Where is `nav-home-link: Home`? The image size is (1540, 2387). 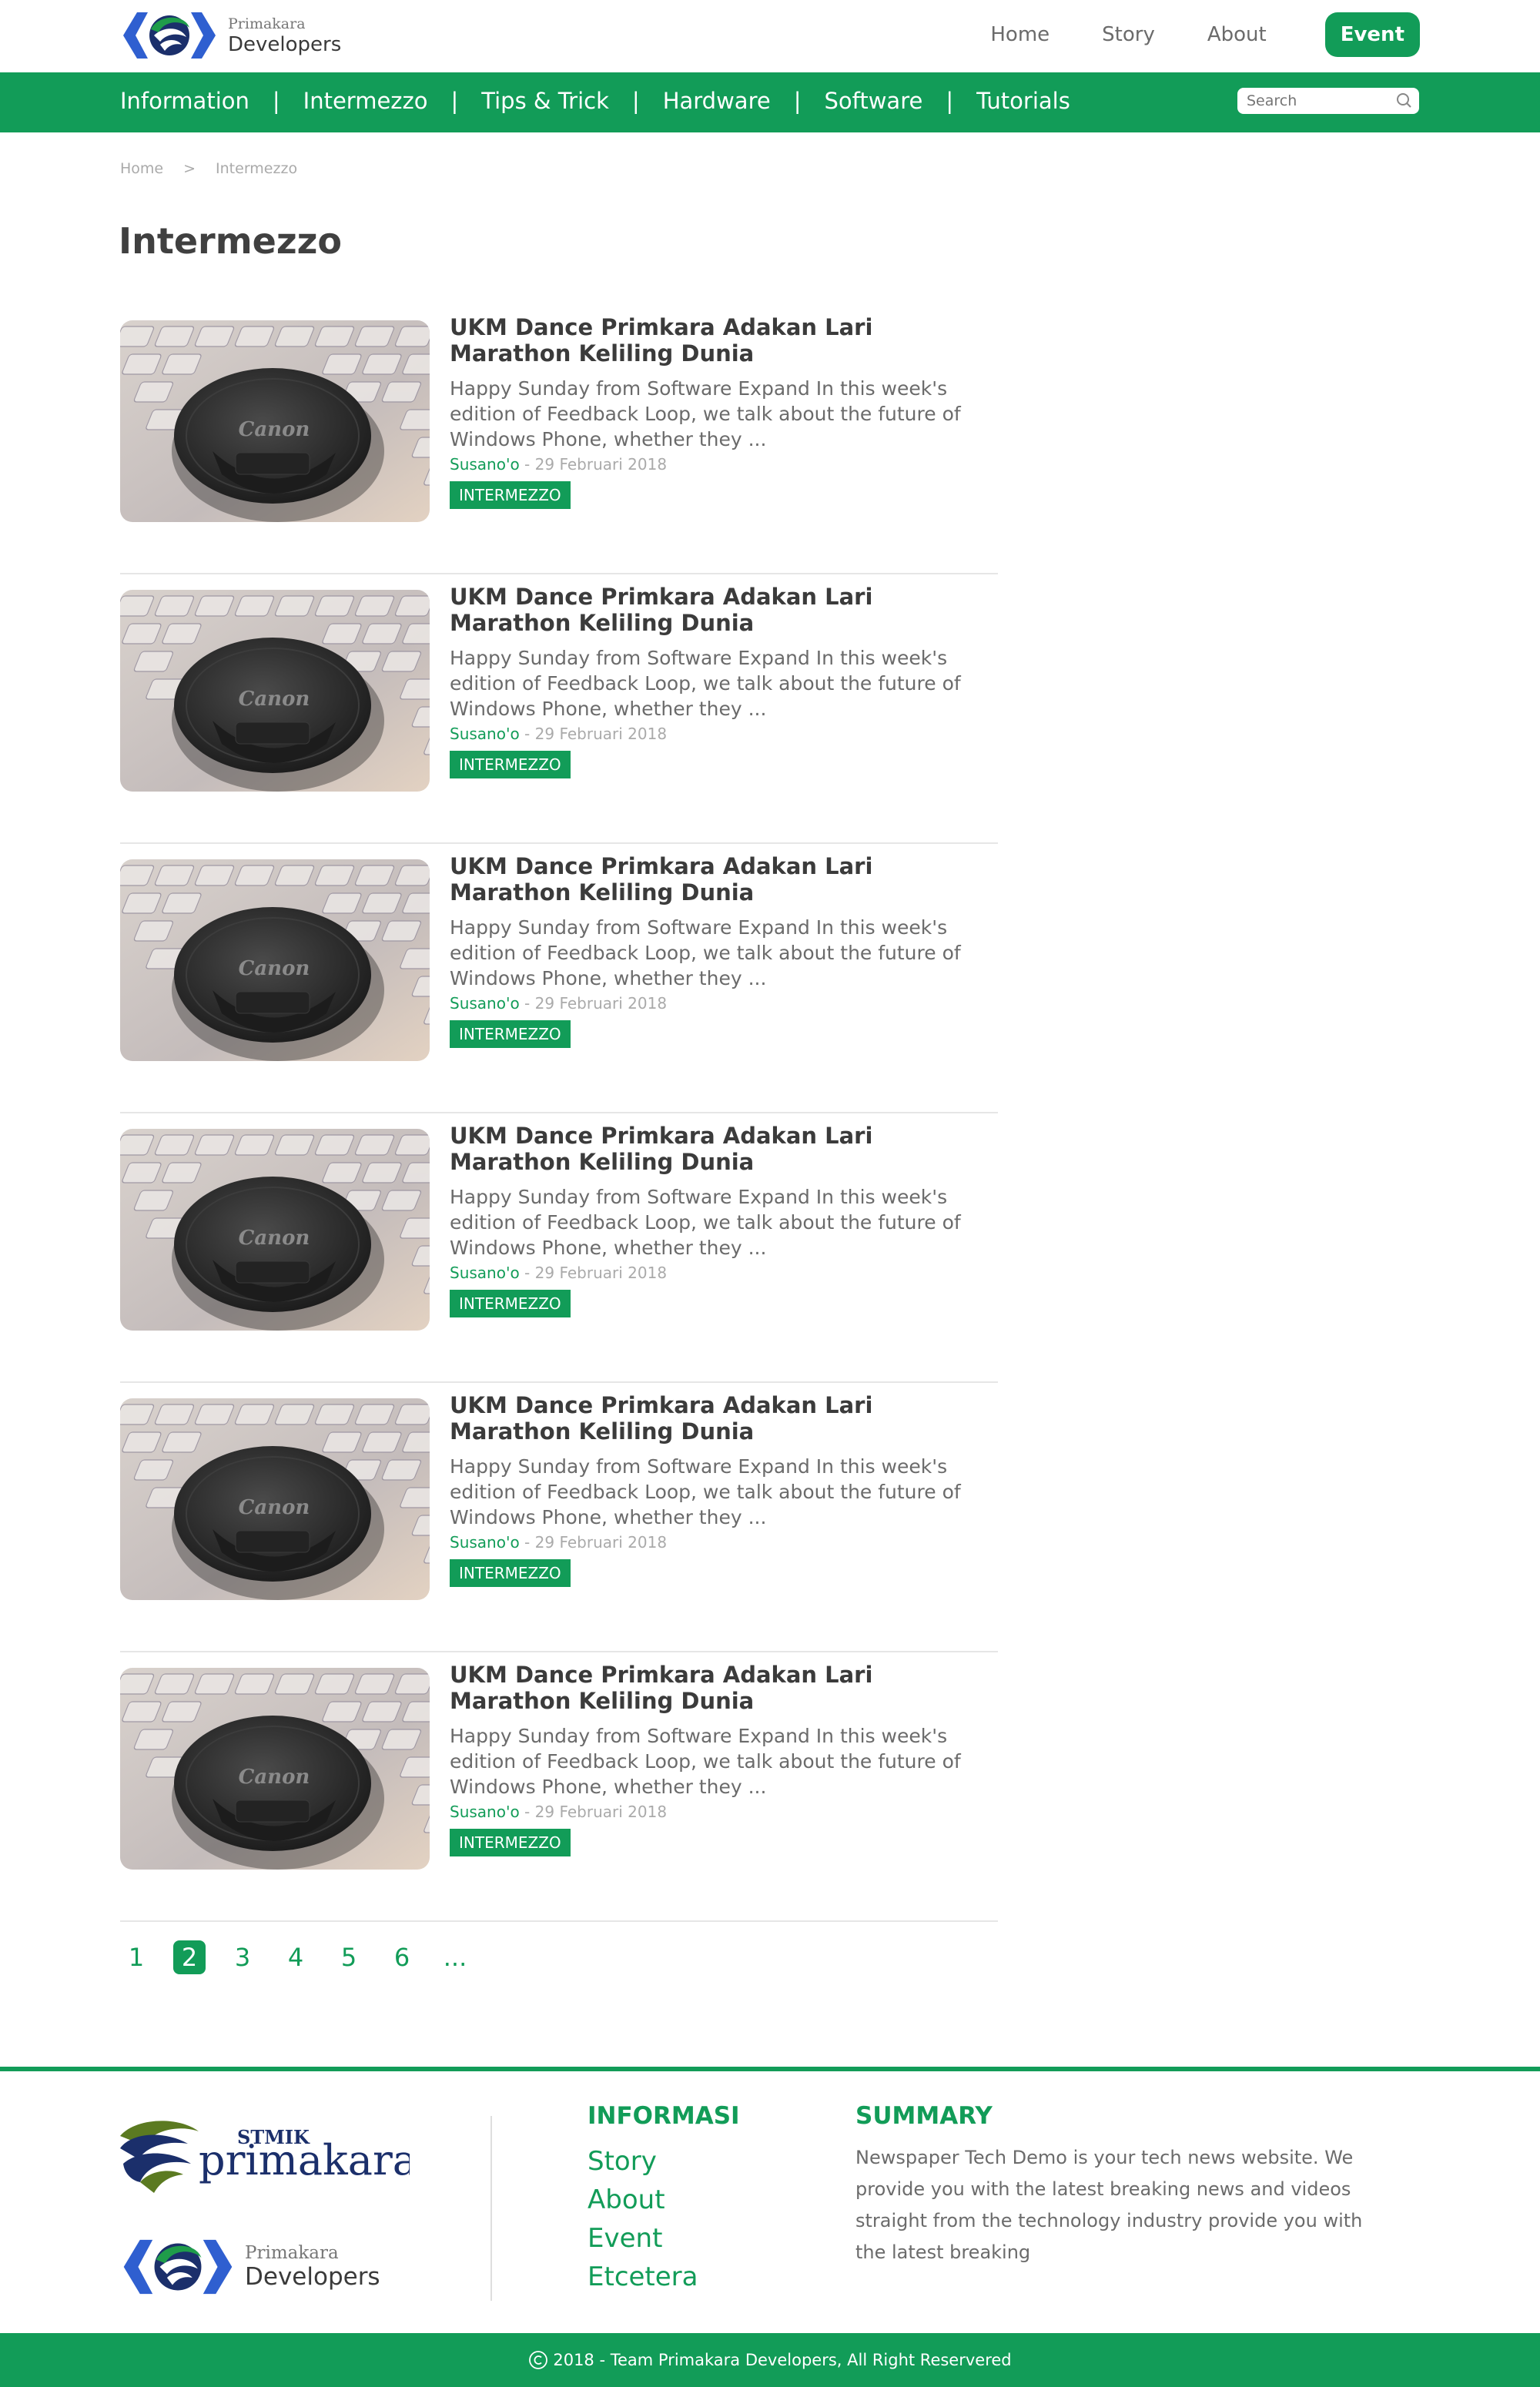 nav-home-link: Home is located at coordinates (1020, 34).